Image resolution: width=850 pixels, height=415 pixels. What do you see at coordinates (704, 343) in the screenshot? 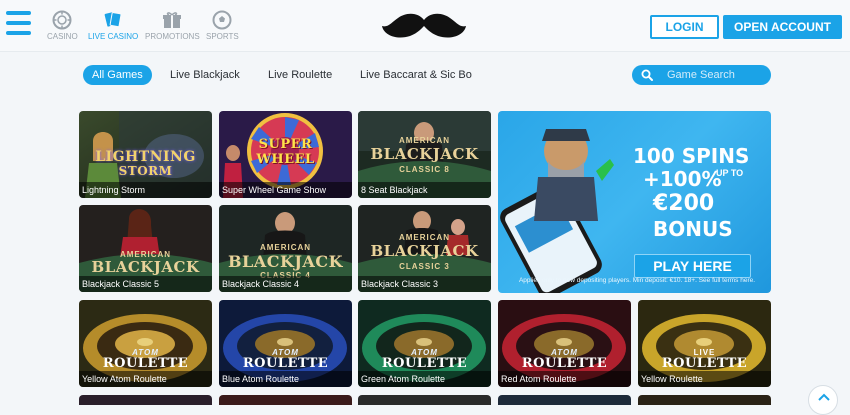
I see `game-tile-yellow-roulette: LIVE ROULETTE Yellow Roulette` at bounding box center [704, 343].